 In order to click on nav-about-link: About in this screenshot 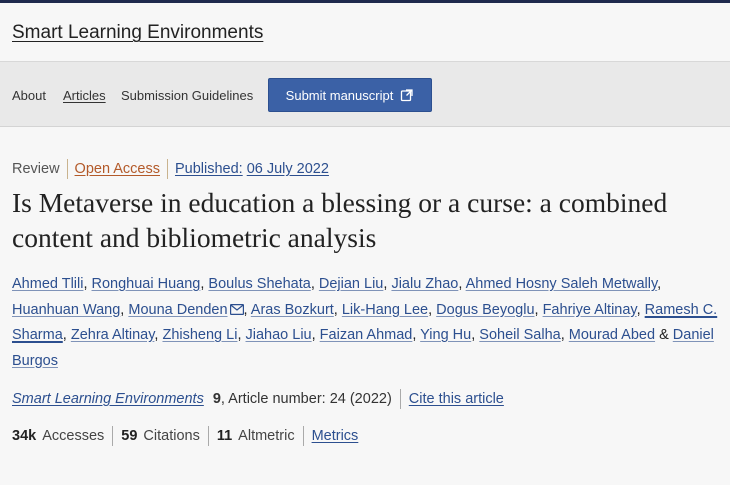, I will do `click(29, 95)`.